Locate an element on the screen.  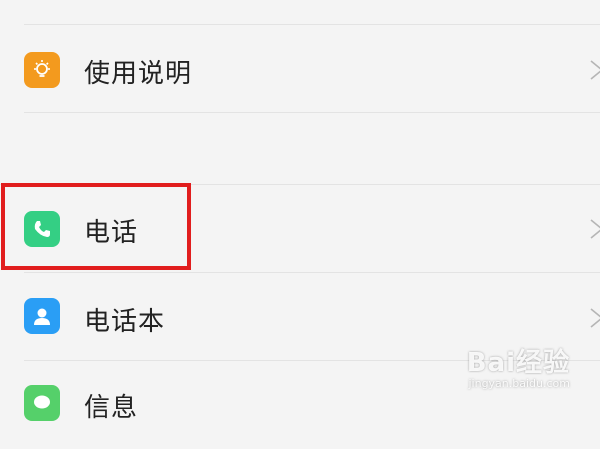
message-icon is located at coordinates (42, 403).